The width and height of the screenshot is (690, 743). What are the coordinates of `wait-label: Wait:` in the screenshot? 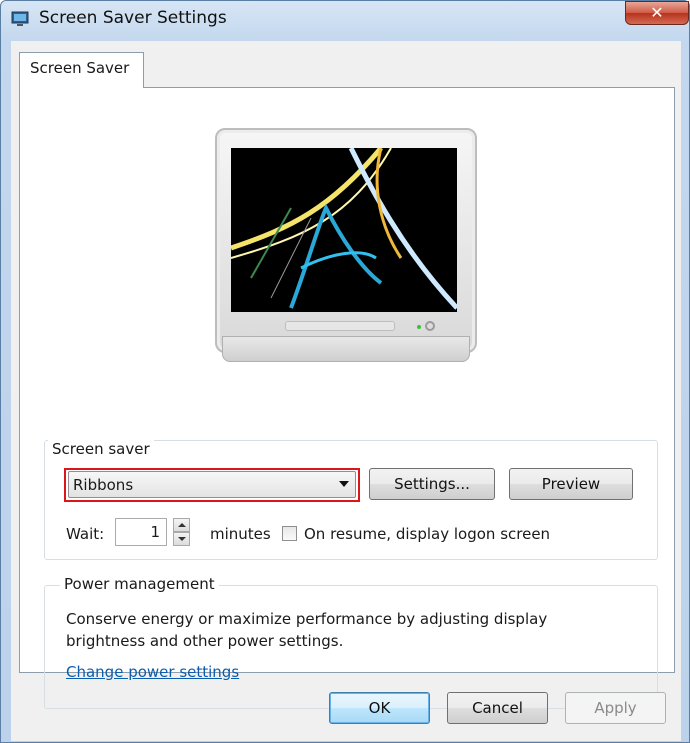 It's located at (85, 534).